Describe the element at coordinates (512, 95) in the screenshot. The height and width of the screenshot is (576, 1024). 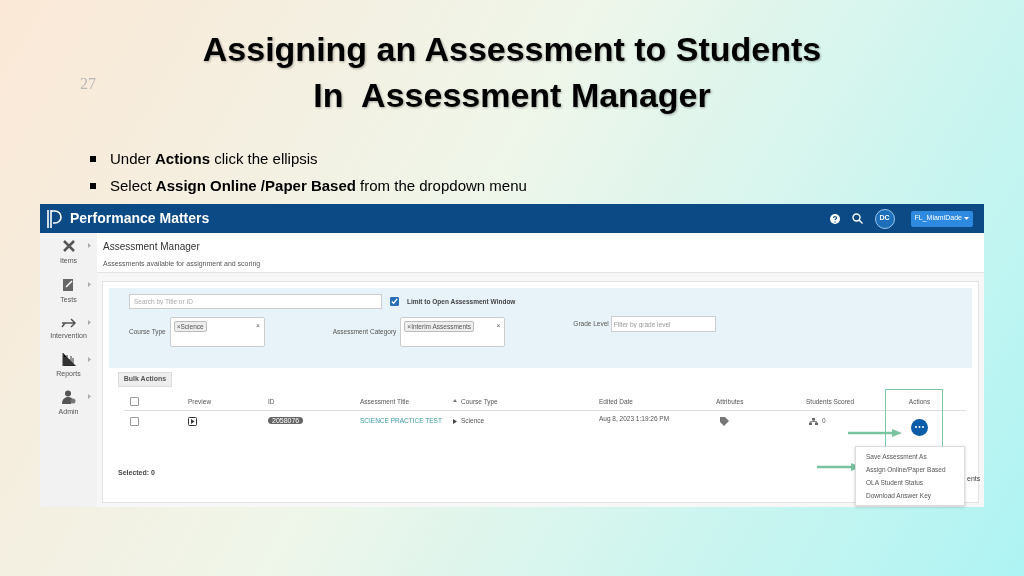
I see `slide-title: In Assessment Manager` at that location.